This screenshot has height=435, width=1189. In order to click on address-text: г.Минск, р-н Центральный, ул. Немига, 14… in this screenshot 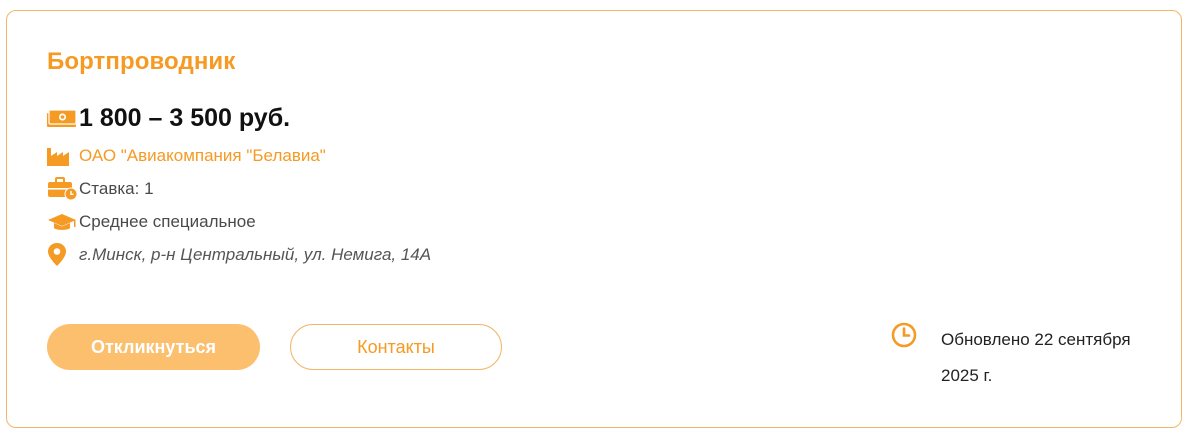, I will do `click(255, 254)`.